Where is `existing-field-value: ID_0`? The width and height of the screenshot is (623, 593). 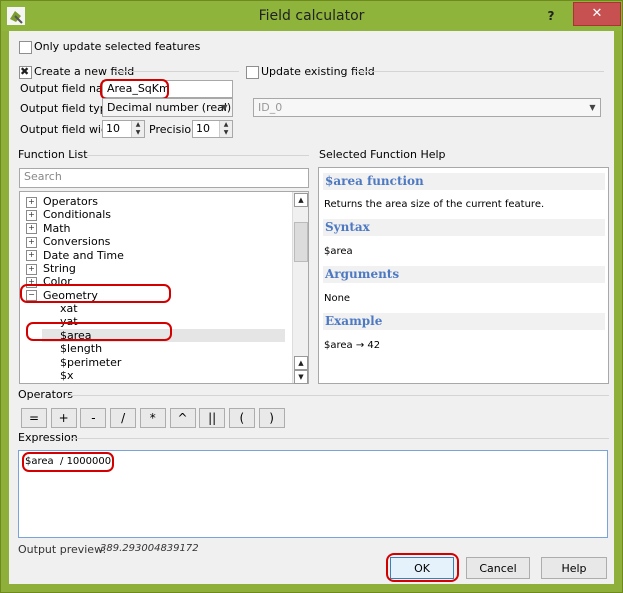
existing-field-value: ID_0 is located at coordinates (270, 107).